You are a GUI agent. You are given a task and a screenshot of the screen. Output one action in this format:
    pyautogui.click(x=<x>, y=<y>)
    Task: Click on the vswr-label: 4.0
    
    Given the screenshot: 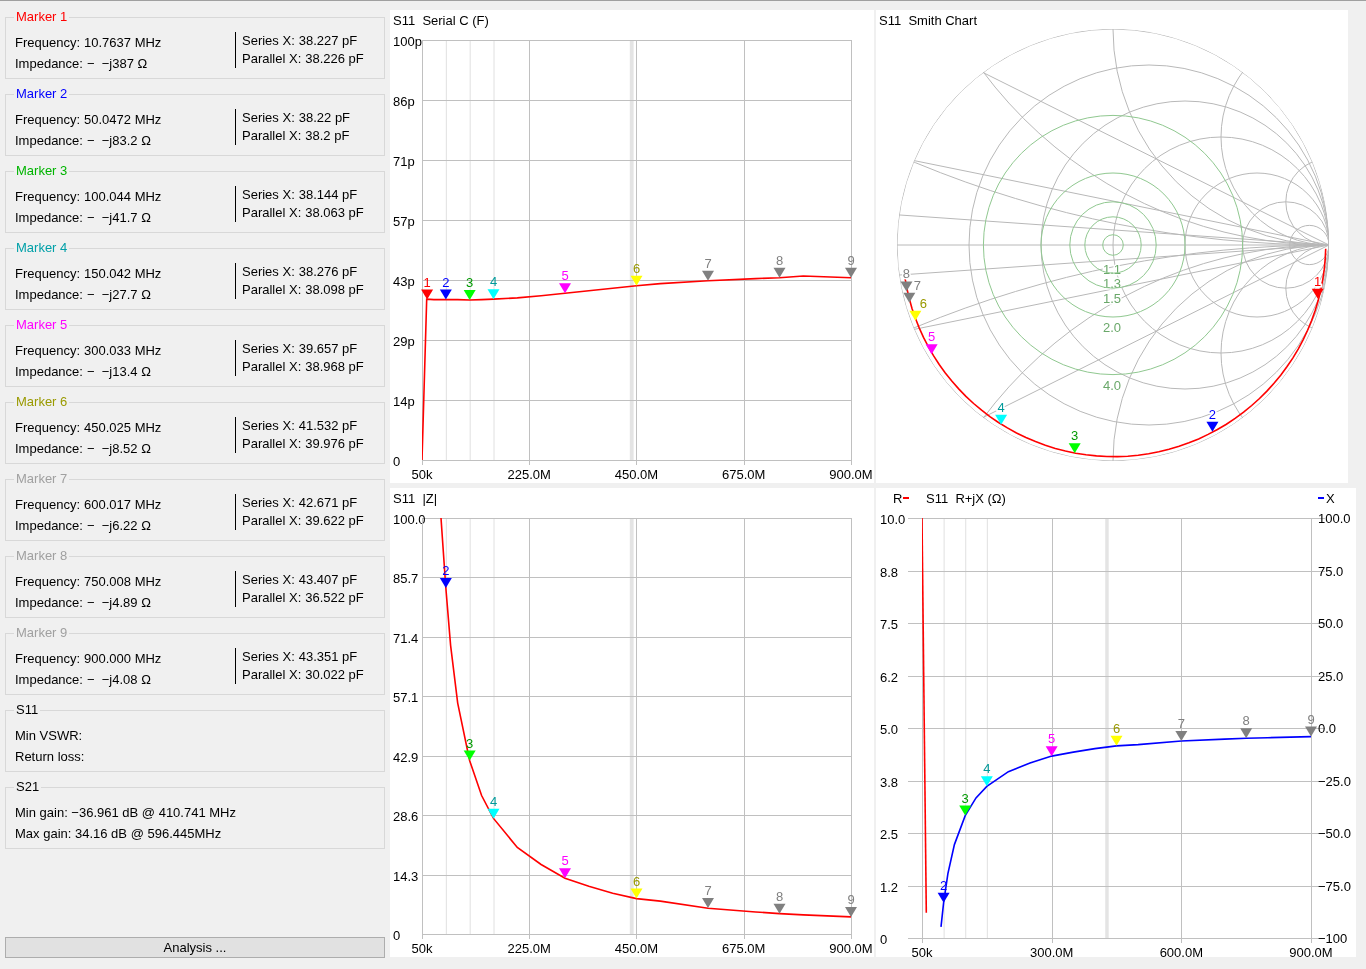 What is the action you would take?
    pyautogui.click(x=1112, y=385)
    